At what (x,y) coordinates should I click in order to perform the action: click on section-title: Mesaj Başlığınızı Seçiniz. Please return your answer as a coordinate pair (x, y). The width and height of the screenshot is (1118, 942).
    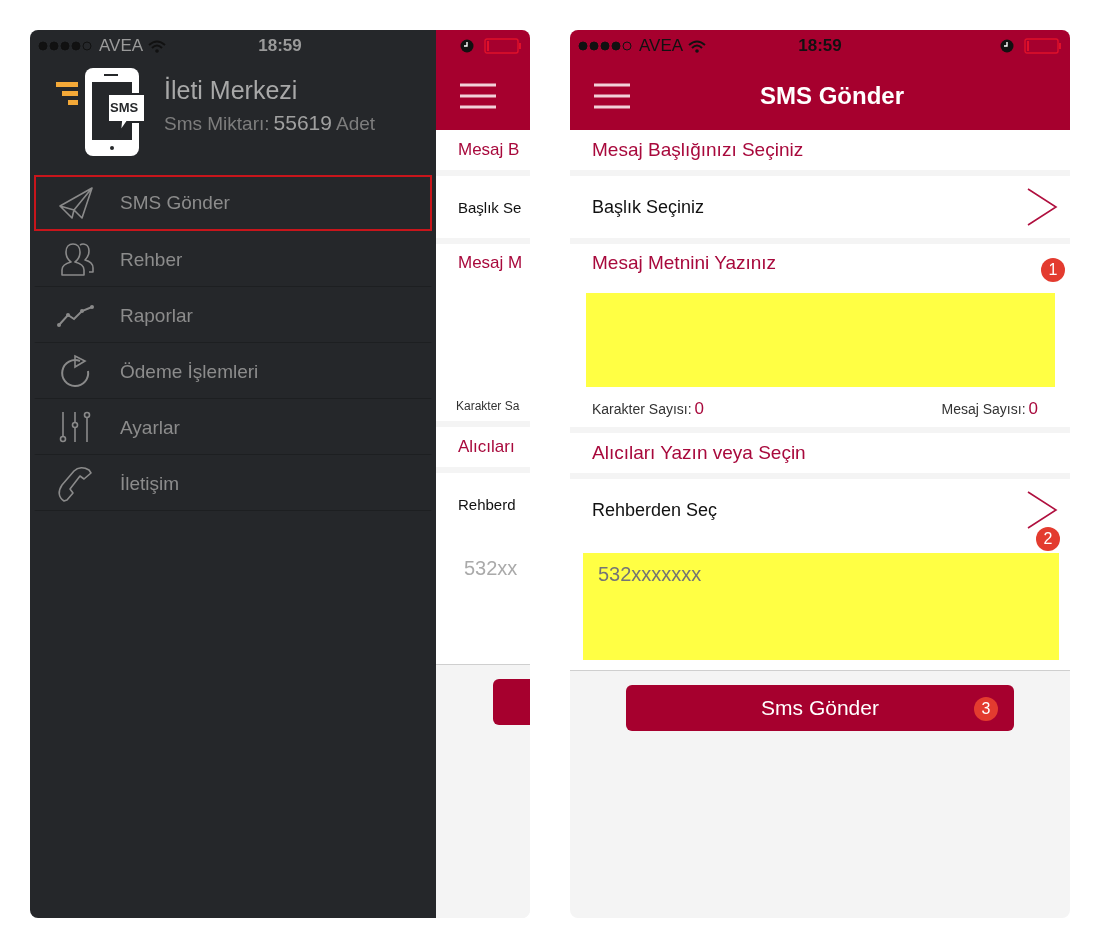
    Looking at the image, I should click on (820, 150).